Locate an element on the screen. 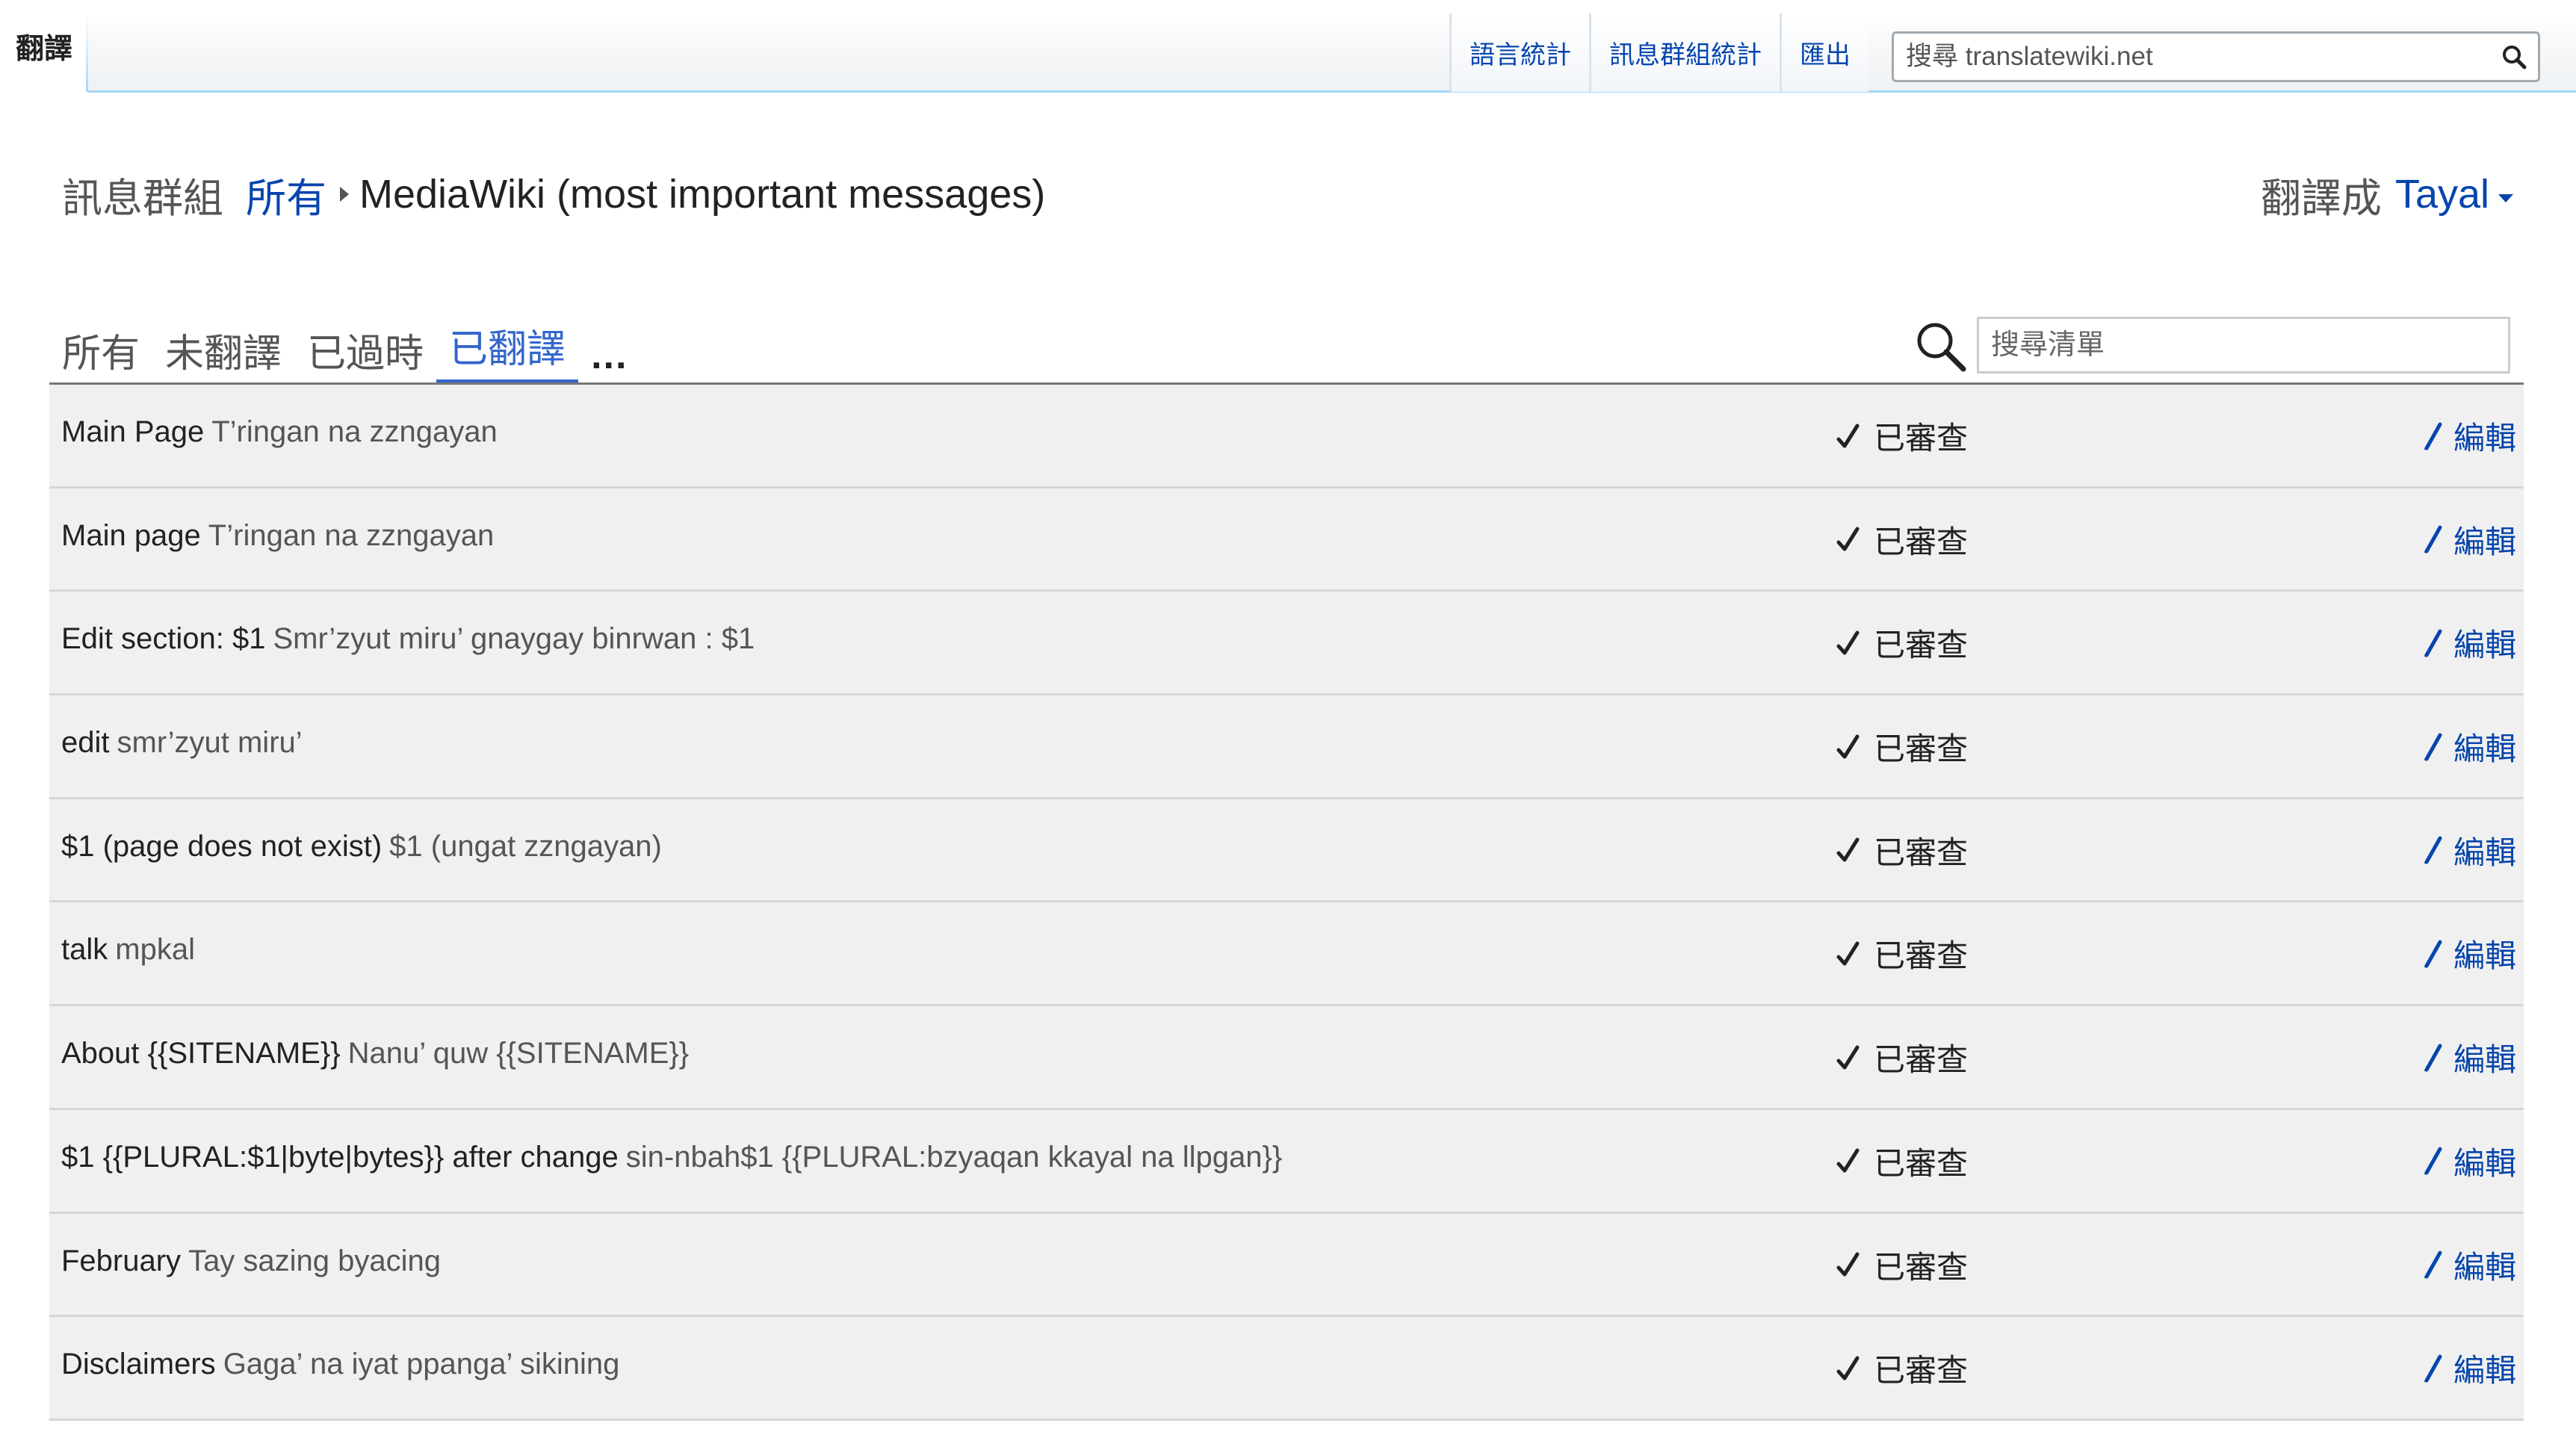  message-text: February Tay sazing byacing is located at coordinates (251, 1261).